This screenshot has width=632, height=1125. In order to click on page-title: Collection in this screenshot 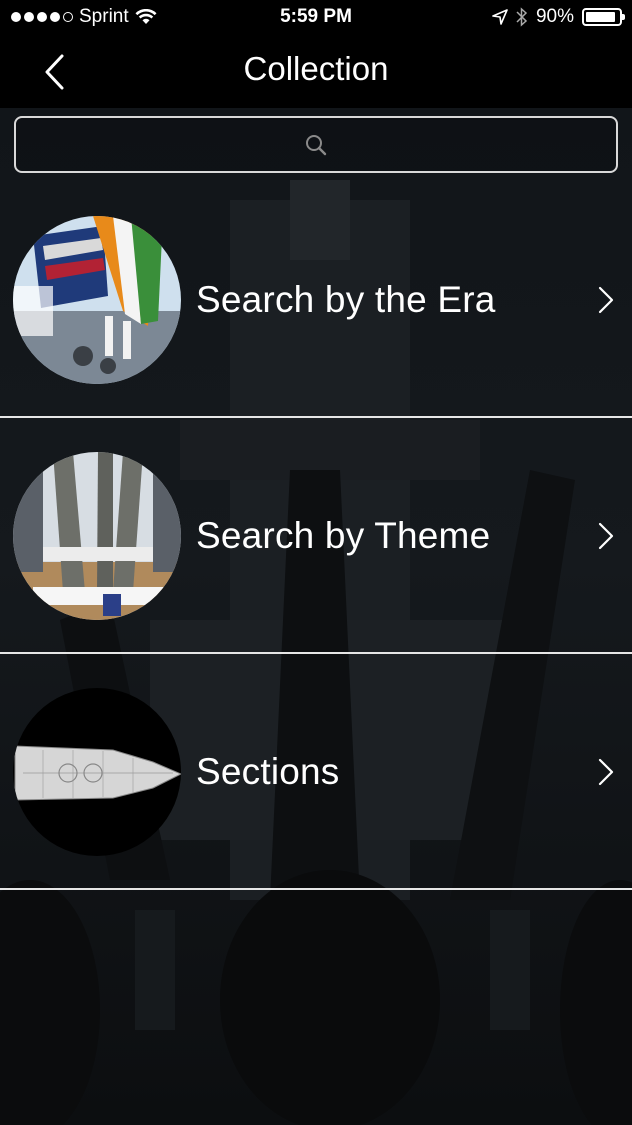, I will do `click(316, 68)`.